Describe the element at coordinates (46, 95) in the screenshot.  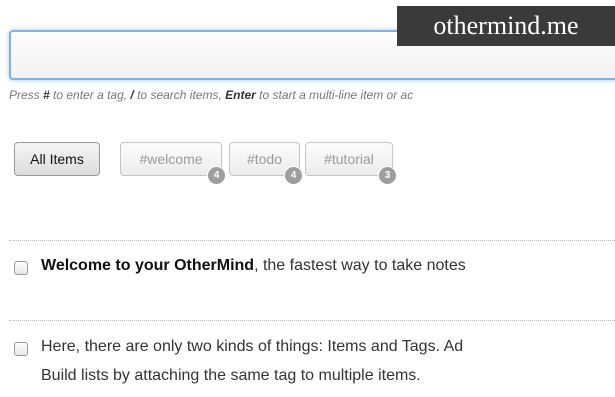
I see `hint-key-hash: #` at that location.